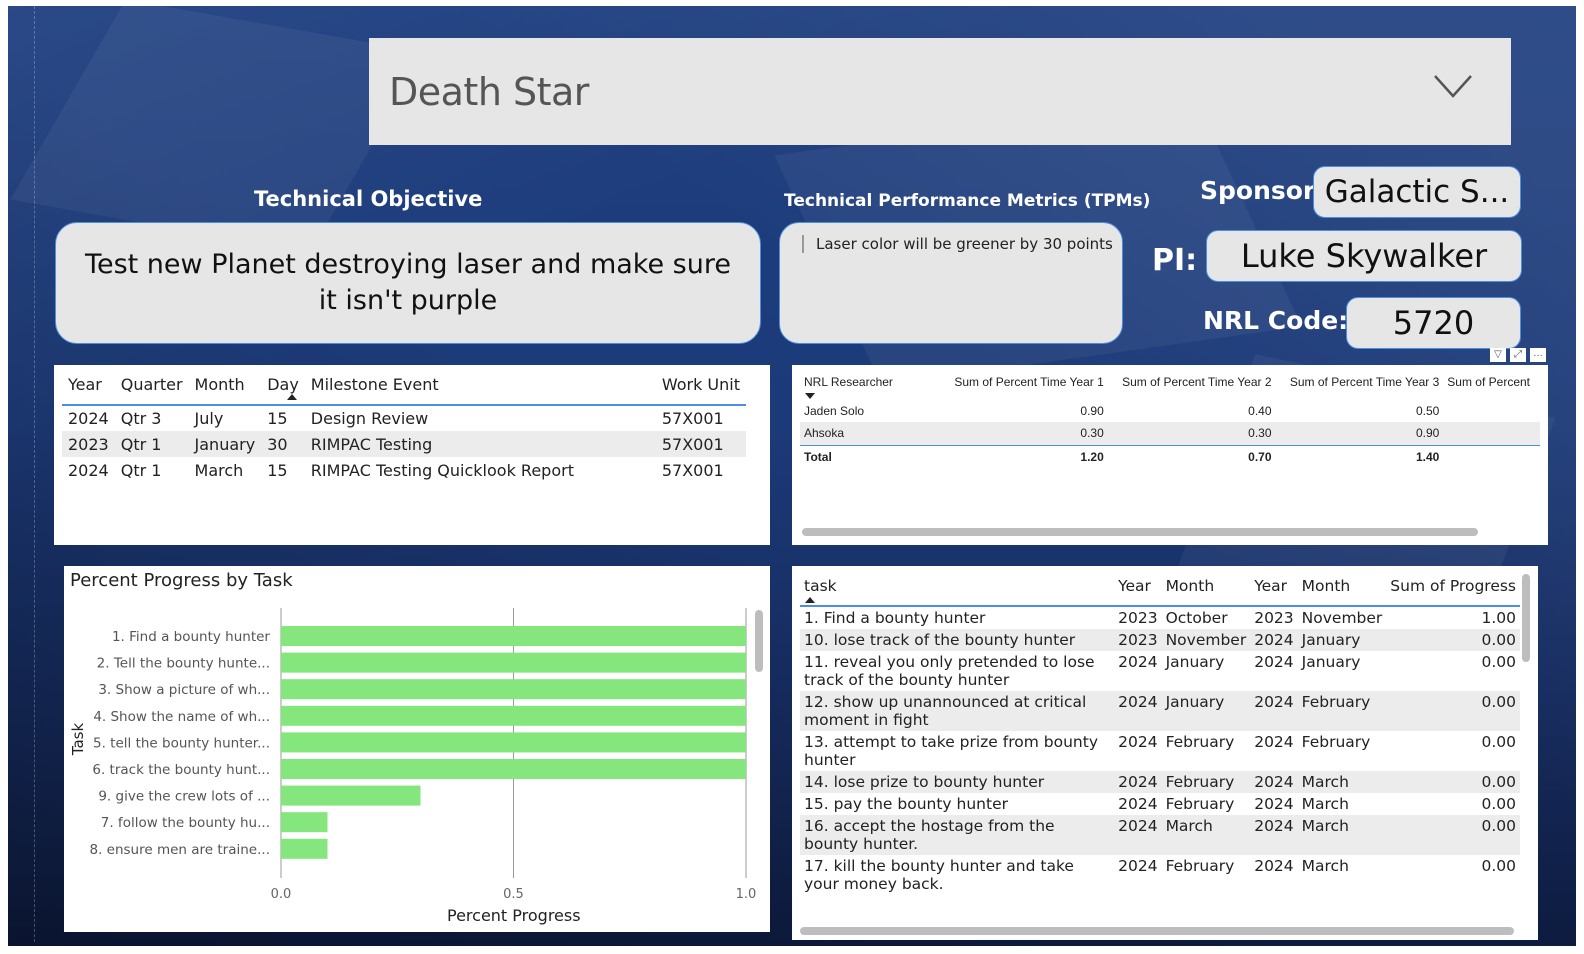 The image size is (1584, 954). I want to click on sponsor-label: Sponsor:, so click(1263, 190).